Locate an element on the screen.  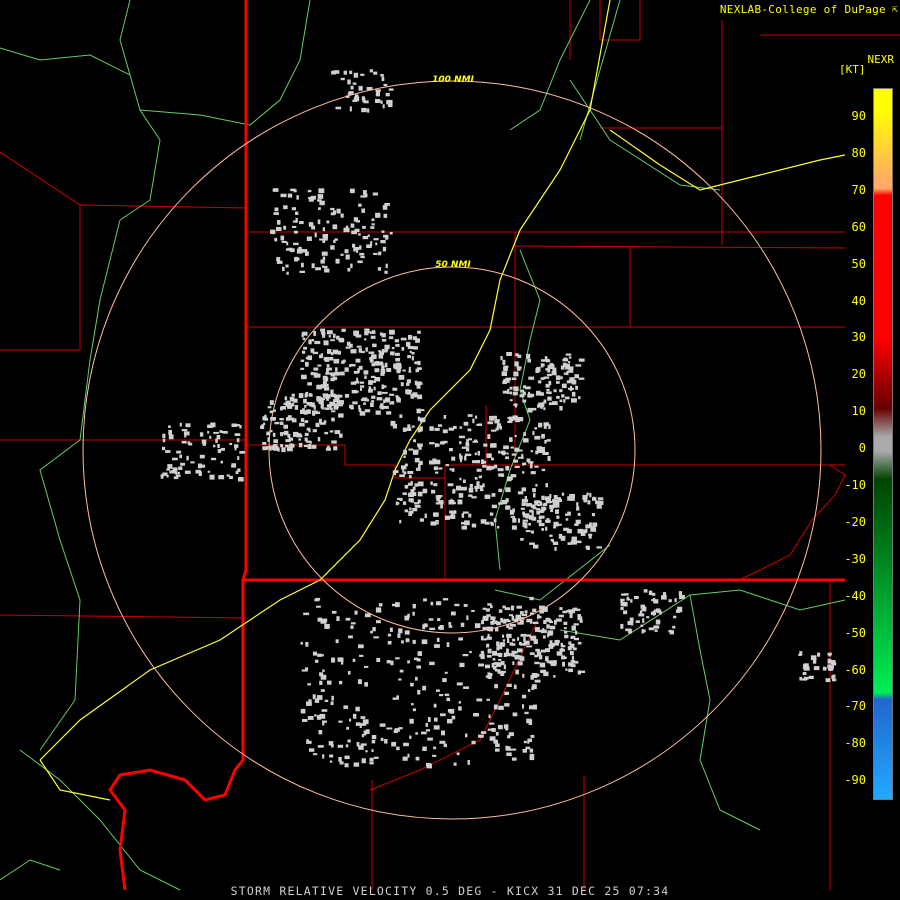
scale-tick-label: -30 is located at coordinates (855, 558).